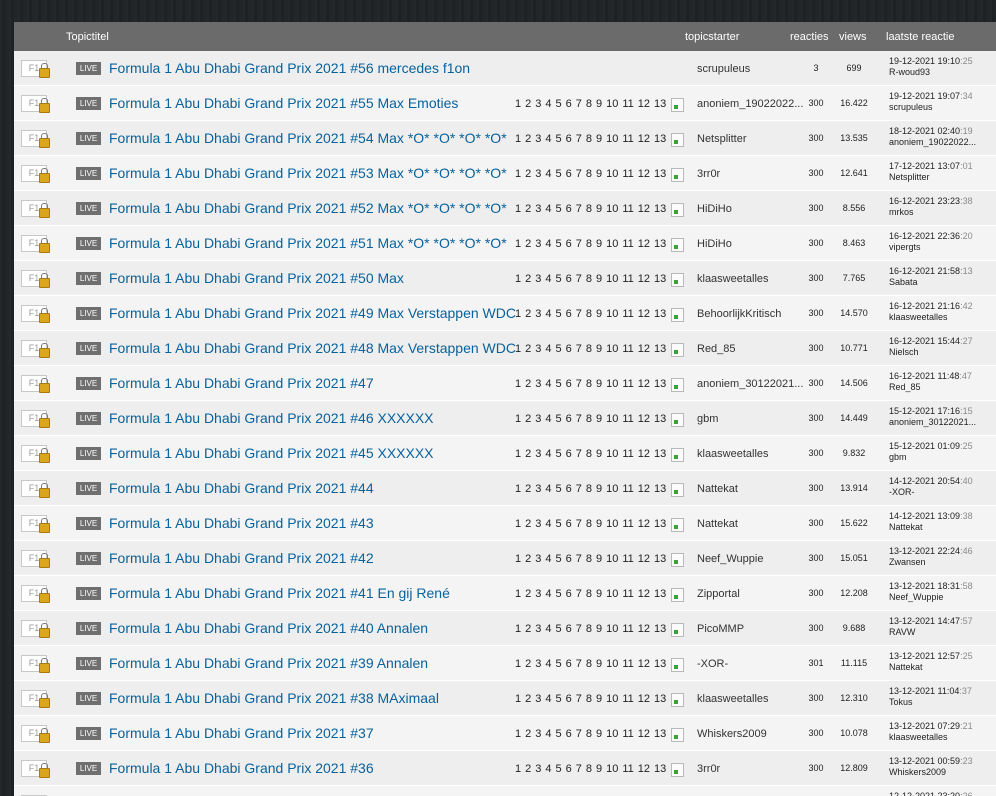 Image resolution: width=996 pixels, height=796 pixels. What do you see at coordinates (751, 489) in the screenshot?
I see `topic-starter: Nattekat` at bounding box center [751, 489].